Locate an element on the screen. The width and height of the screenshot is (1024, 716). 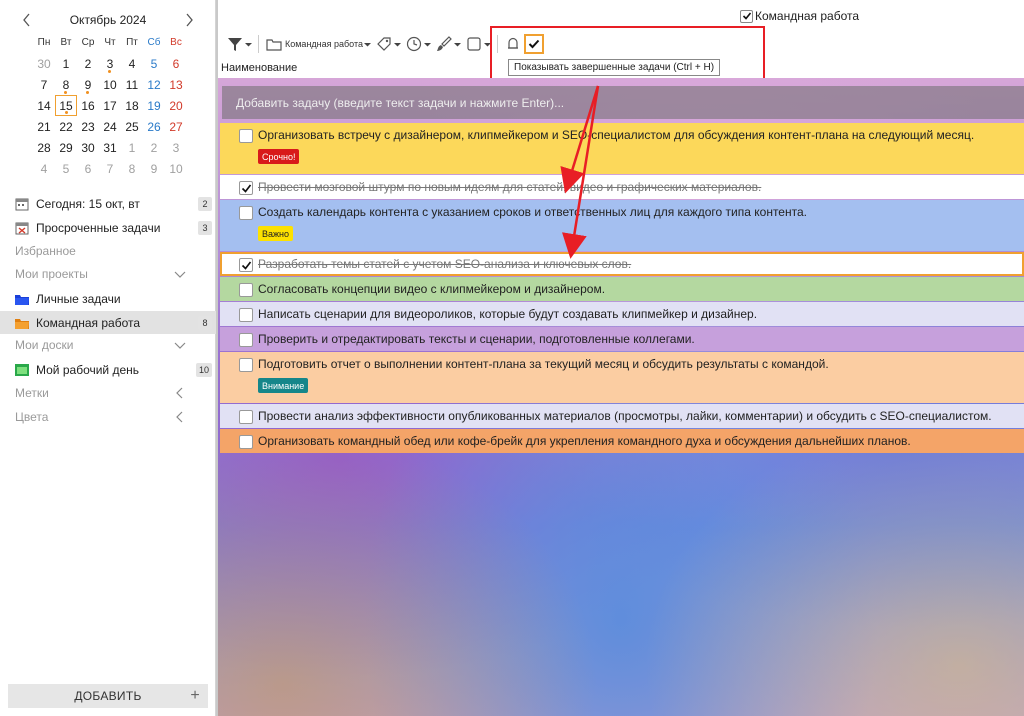
add-button: ДОБАВИТЬ + is located at coordinates (108, 696).